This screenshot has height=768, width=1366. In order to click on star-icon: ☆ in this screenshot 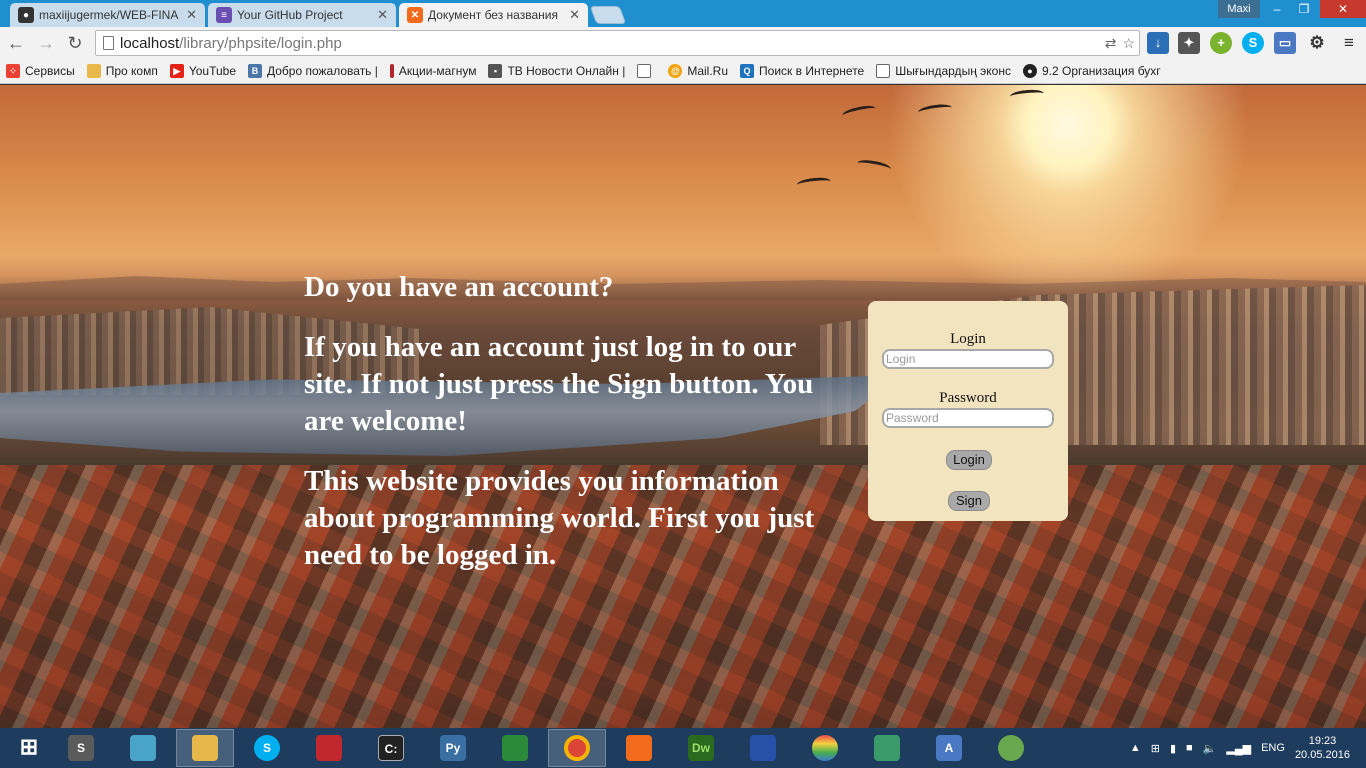, I will do `click(1128, 43)`.